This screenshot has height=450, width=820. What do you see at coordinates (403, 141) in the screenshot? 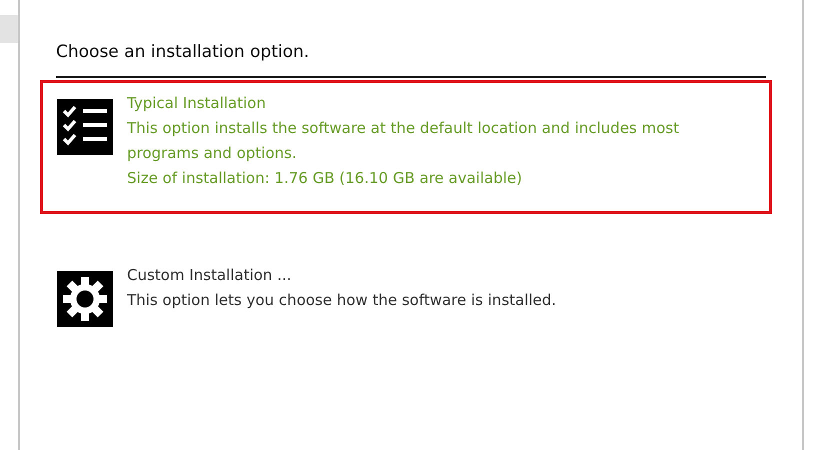
I see `option-description: This option installs the software at the default location and includes most programs and options.` at bounding box center [403, 141].